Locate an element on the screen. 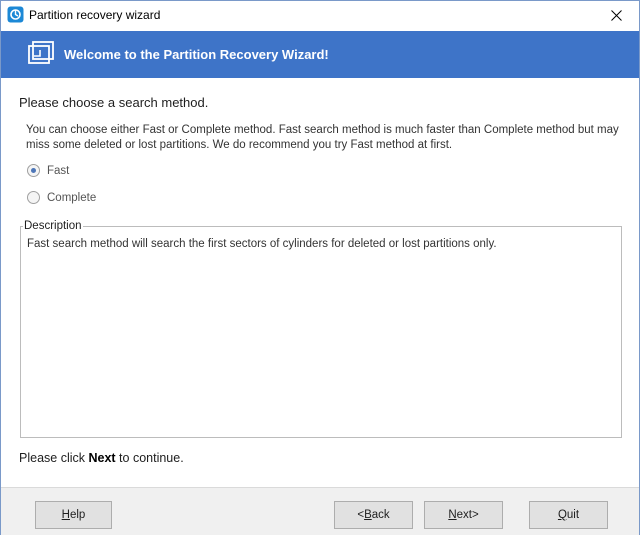 The image size is (640, 535). close-button is located at coordinates (616, 15).